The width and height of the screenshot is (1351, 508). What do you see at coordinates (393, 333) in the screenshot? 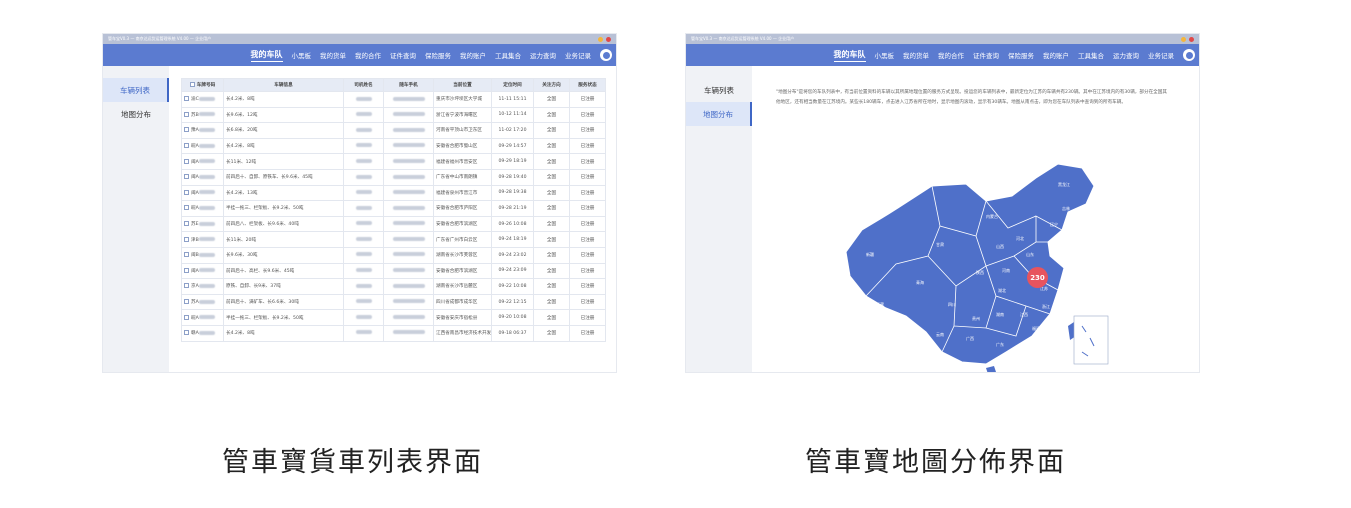
I see `table-row: 赣A 长4.2米、8吨 江西省南昌市经济技术开发区 09-18 06:37 全国 已注册` at bounding box center [393, 333].